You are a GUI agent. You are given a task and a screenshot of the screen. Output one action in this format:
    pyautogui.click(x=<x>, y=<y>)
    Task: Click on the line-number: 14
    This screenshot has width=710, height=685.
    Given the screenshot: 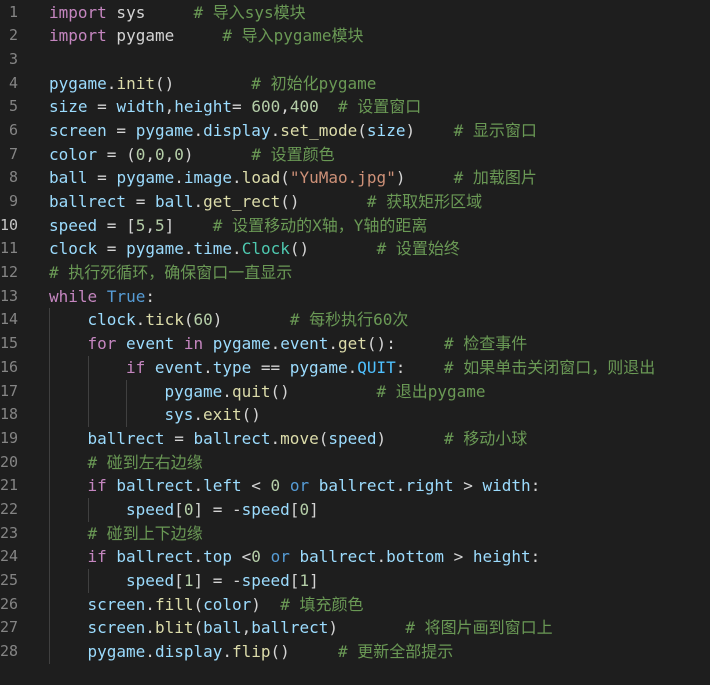 What is the action you would take?
    pyautogui.click(x=9, y=319)
    